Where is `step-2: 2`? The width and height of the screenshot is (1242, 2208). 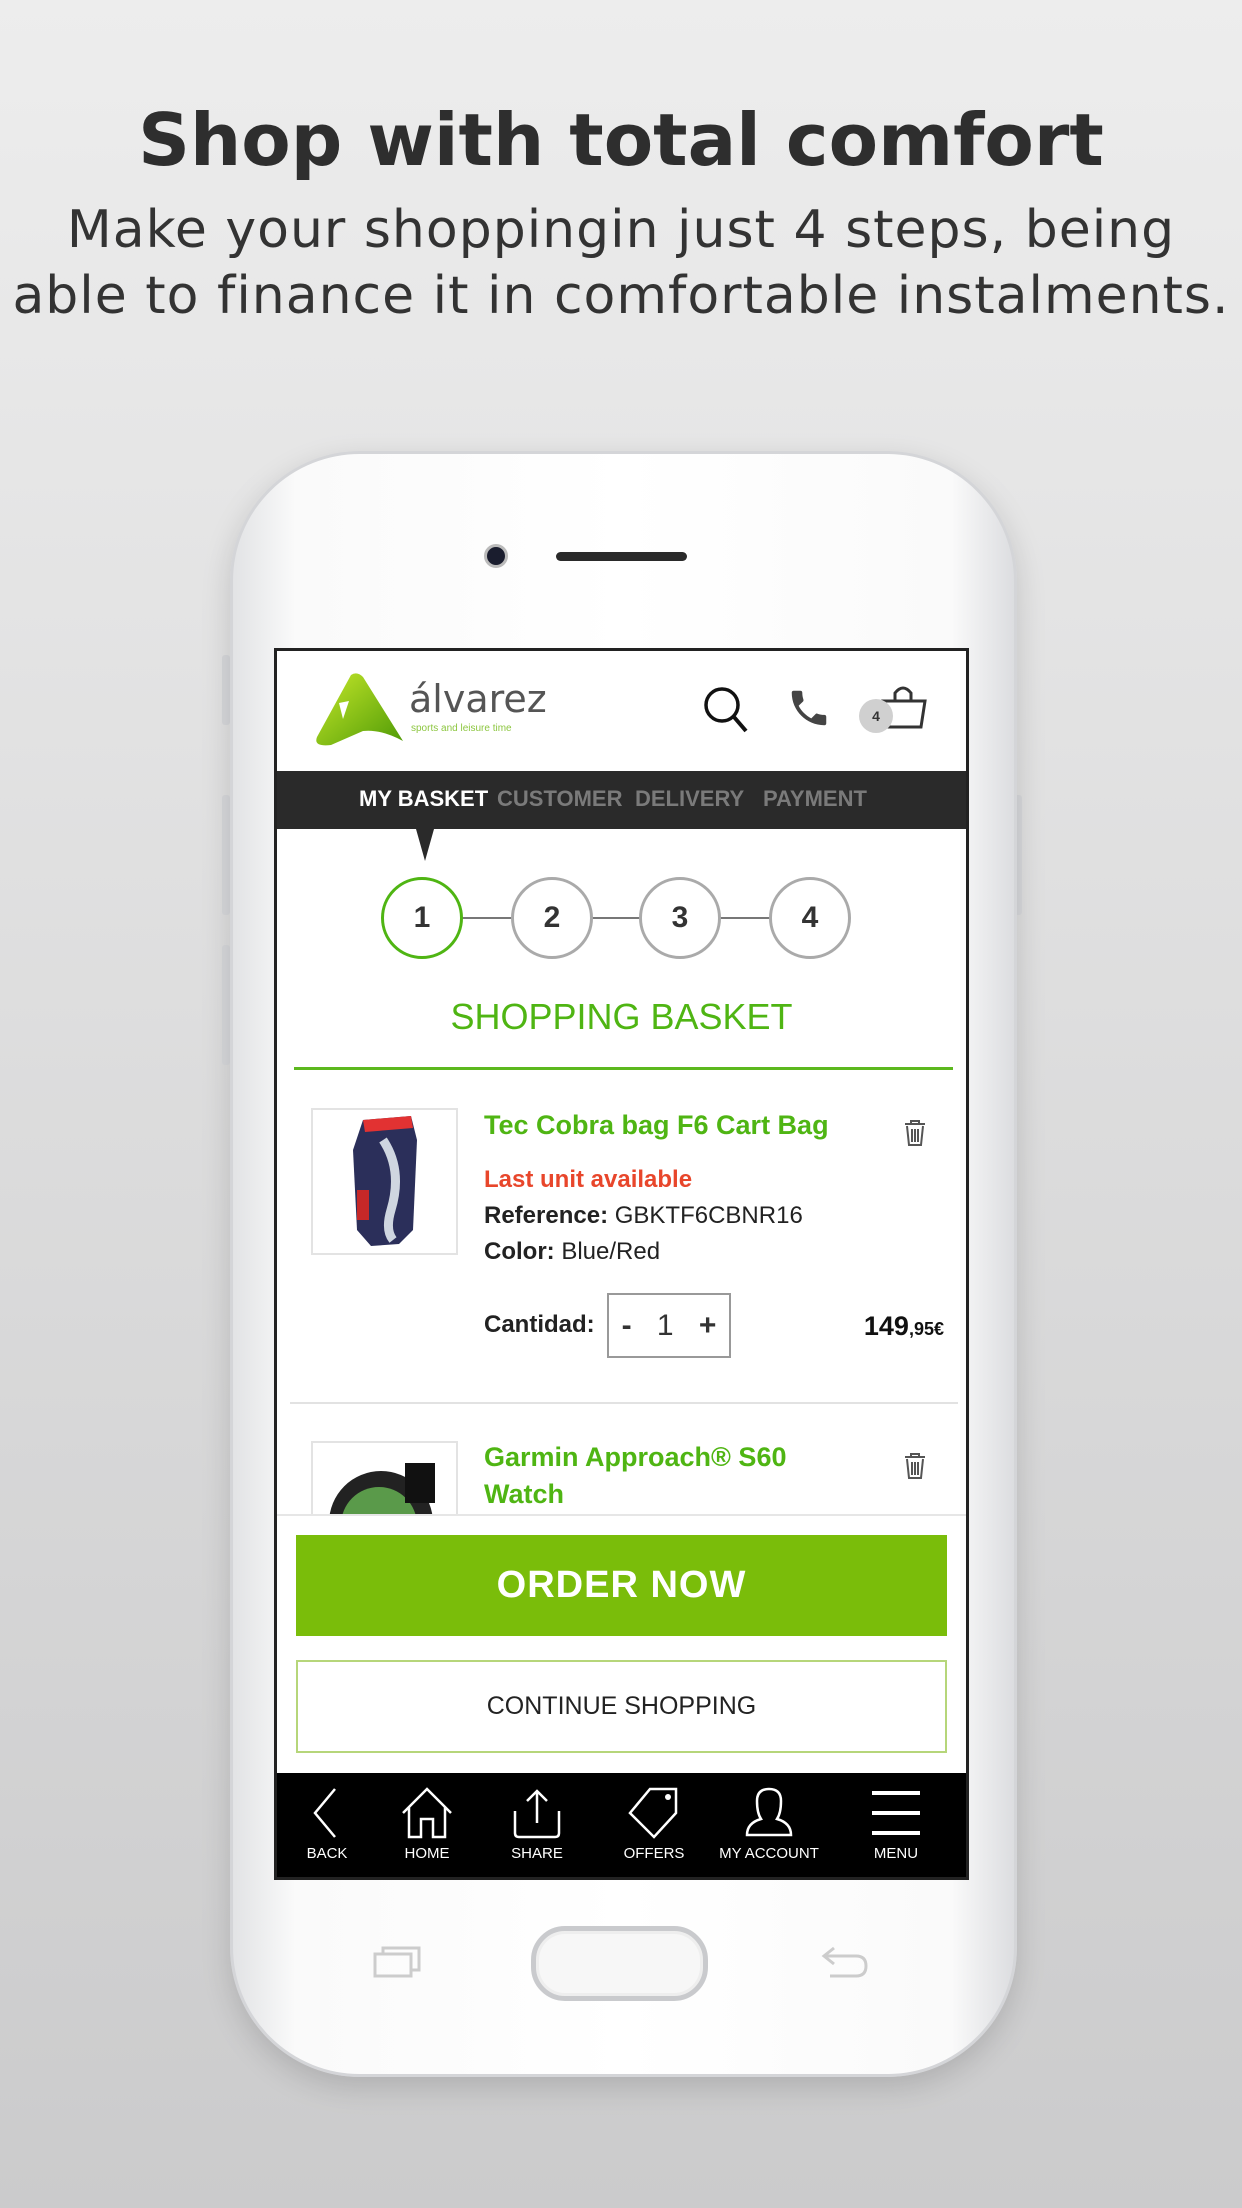
step-2: 2 is located at coordinates (552, 918).